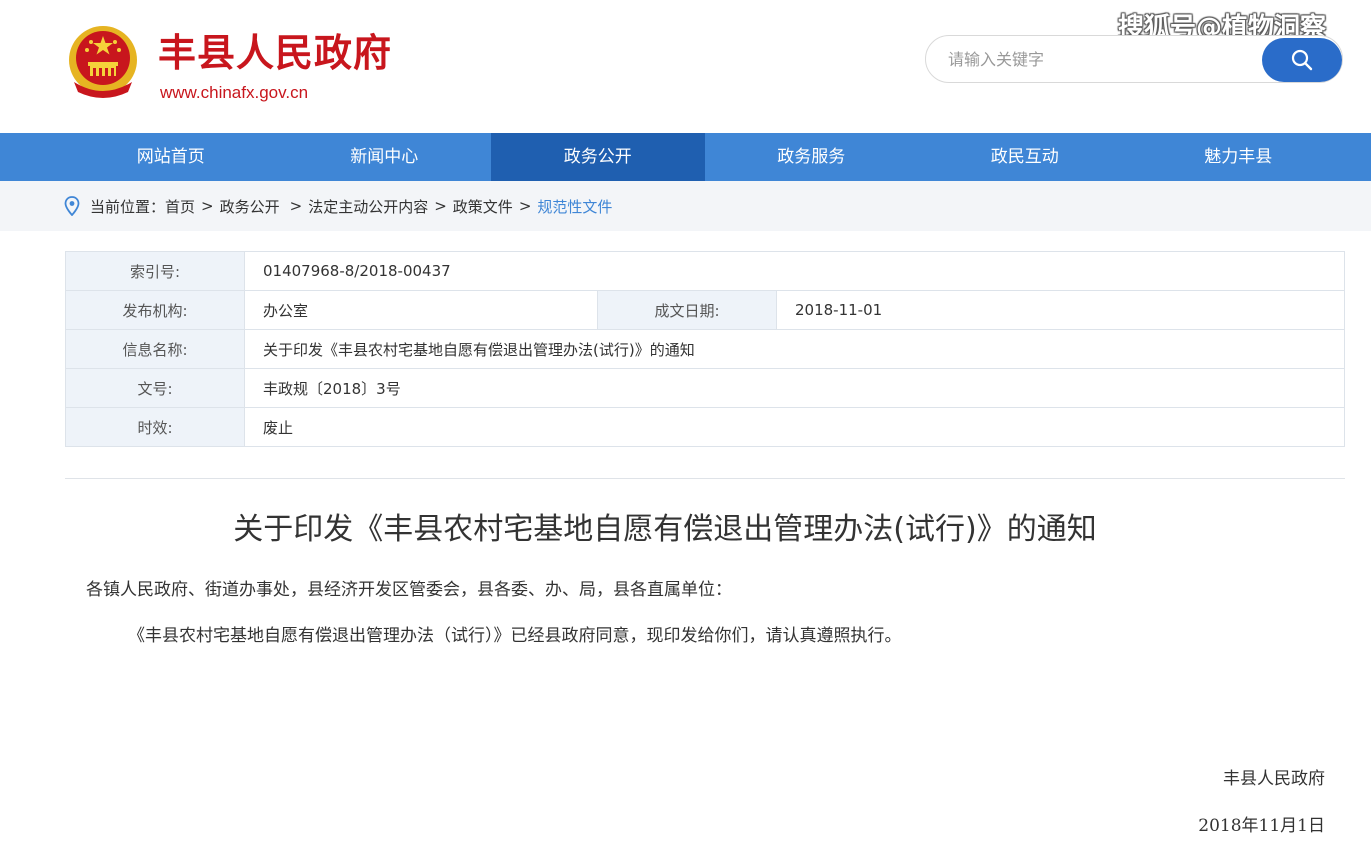  What do you see at coordinates (1239, 157) in the screenshot?
I see `nav-item-charm: 魅力丰县` at bounding box center [1239, 157].